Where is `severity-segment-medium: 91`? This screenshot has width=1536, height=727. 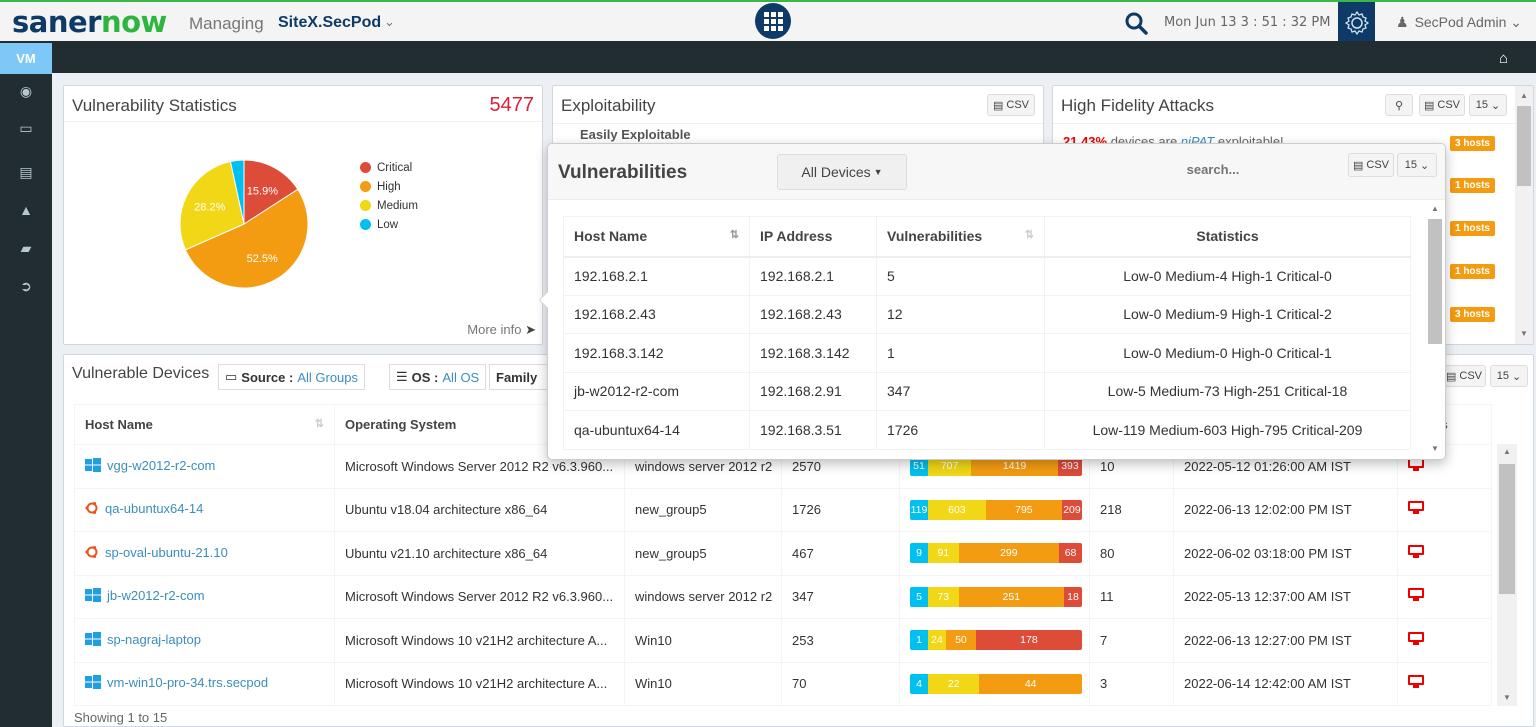 severity-segment-medium: 91 is located at coordinates (943, 553).